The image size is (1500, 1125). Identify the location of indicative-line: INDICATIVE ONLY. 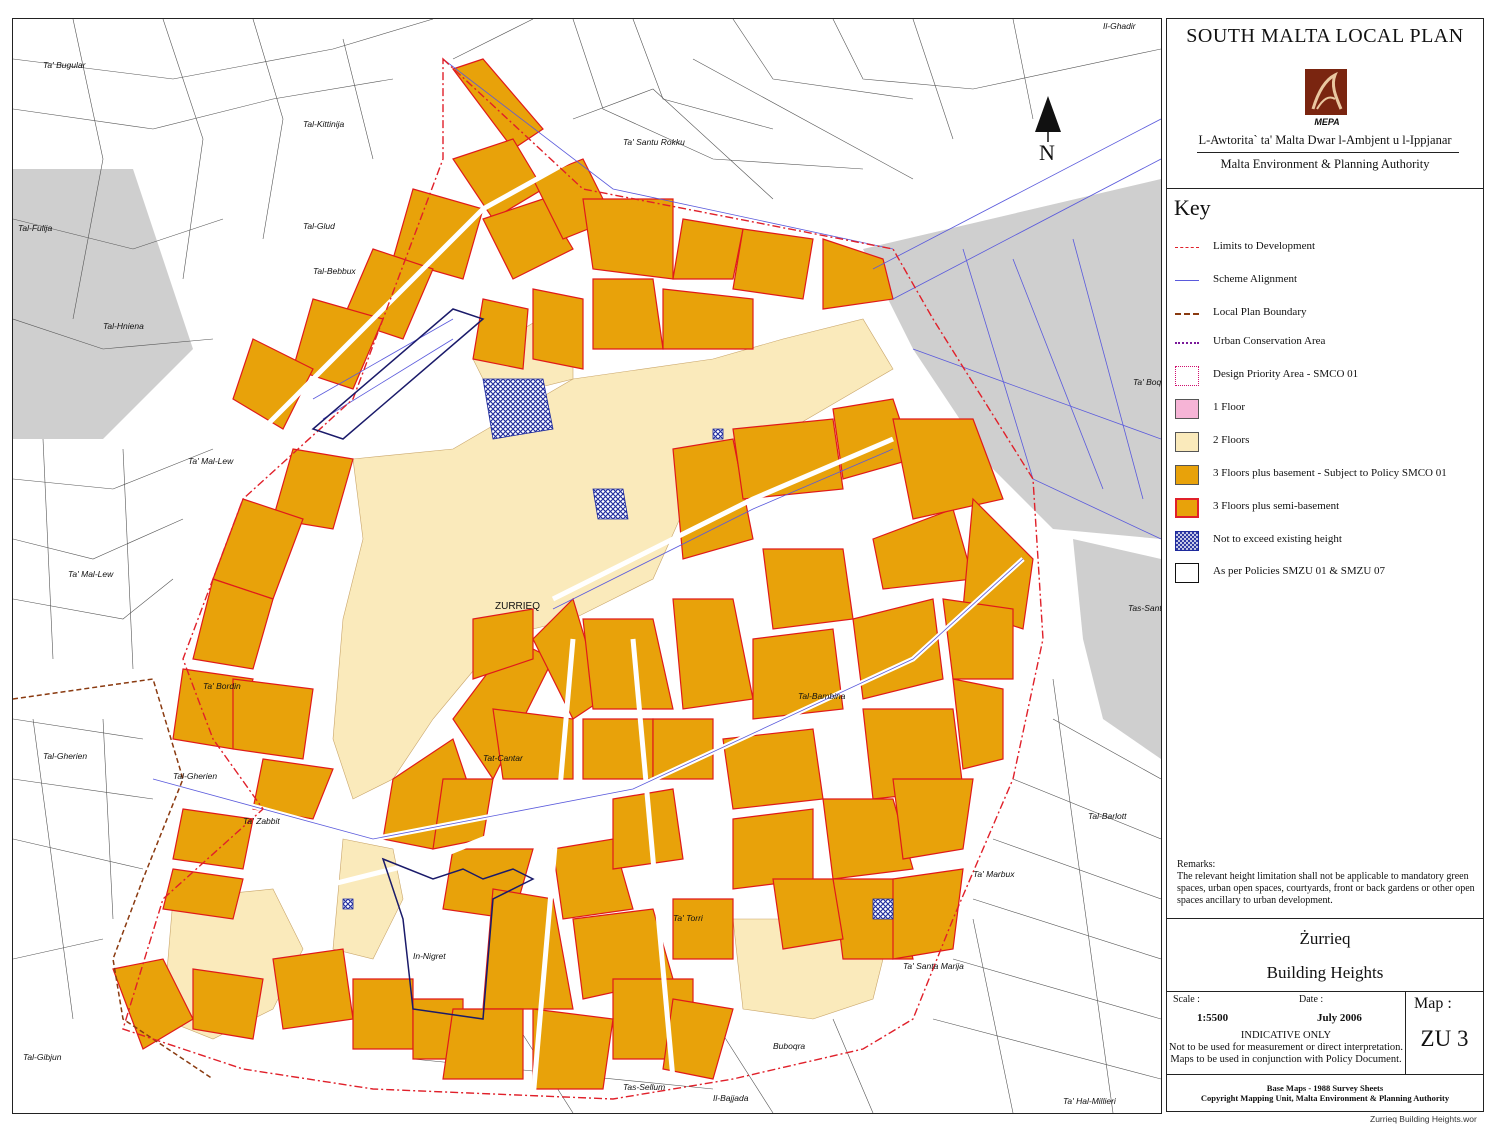
(1286, 1035).